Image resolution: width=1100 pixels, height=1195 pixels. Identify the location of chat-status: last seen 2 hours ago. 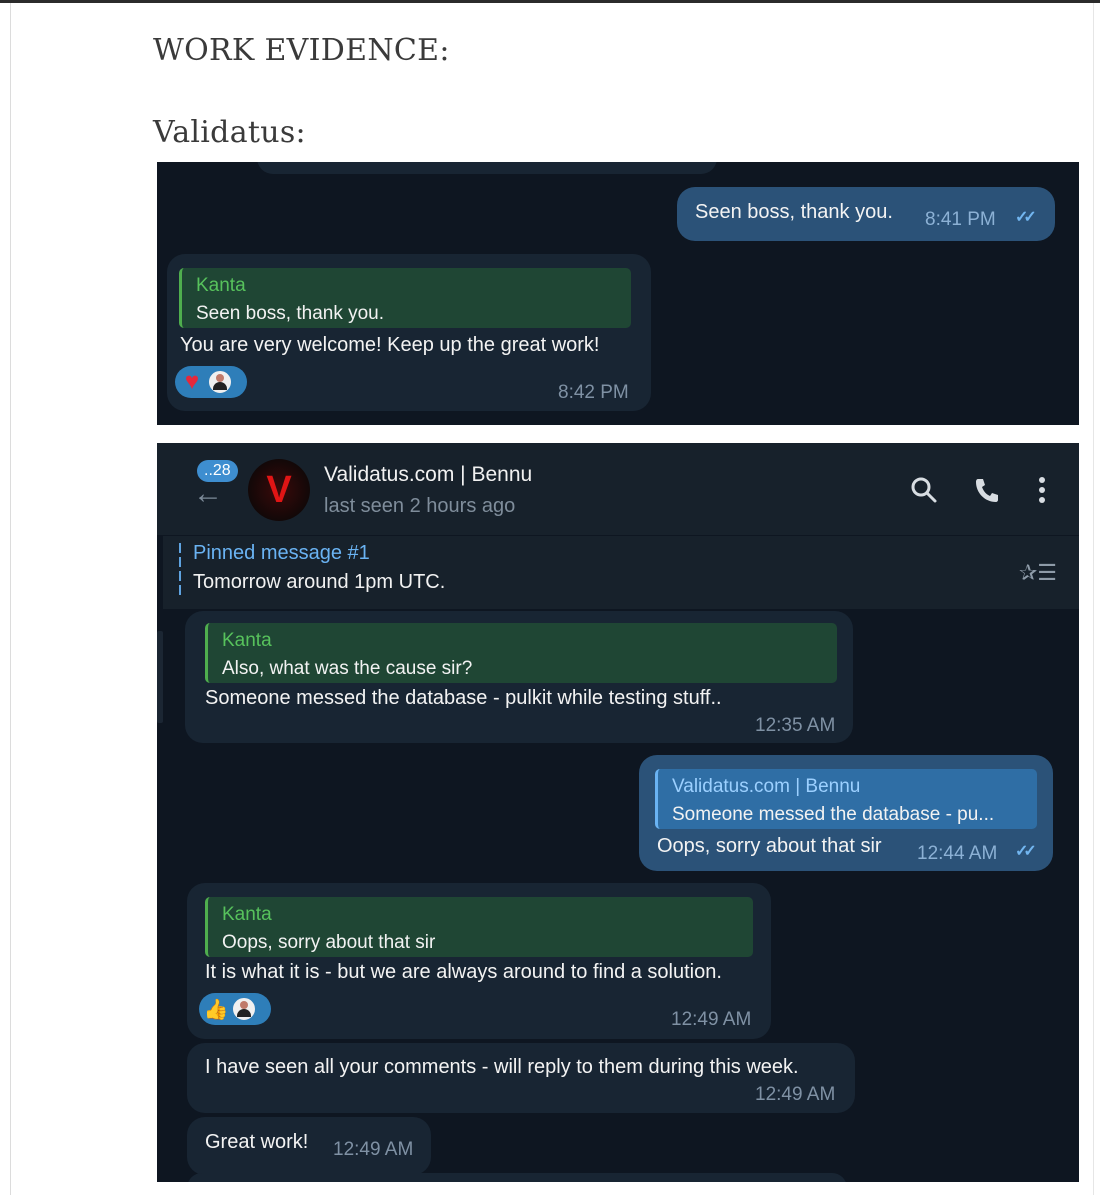
(420, 506).